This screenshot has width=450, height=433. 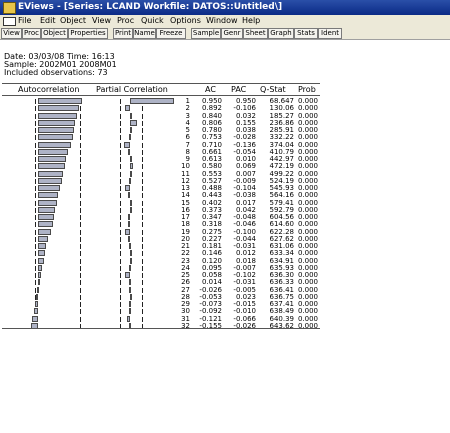 What do you see at coordinates (206, 33) in the screenshot?
I see `sample-button: Sample` at bounding box center [206, 33].